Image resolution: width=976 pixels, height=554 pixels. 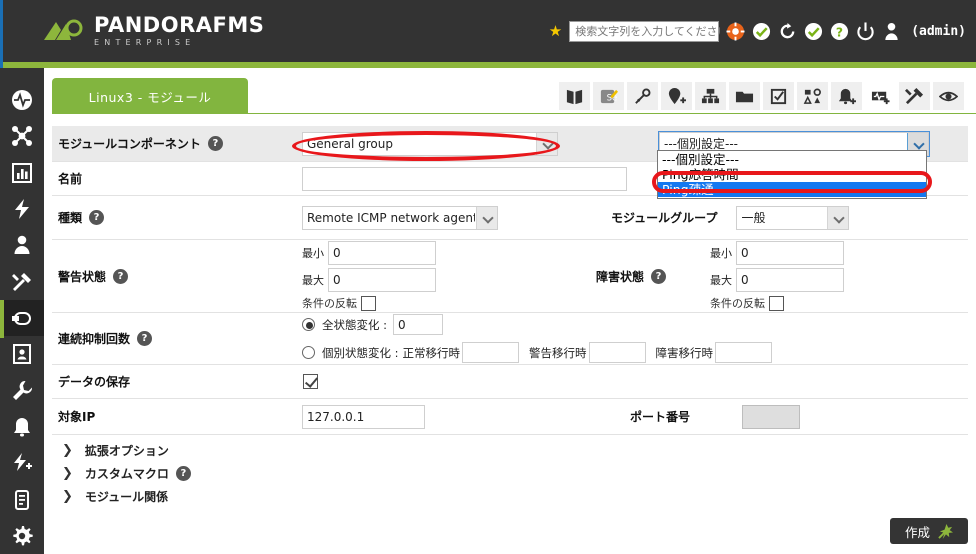 I want to click on tab-icon-tools, so click(x=914, y=96).